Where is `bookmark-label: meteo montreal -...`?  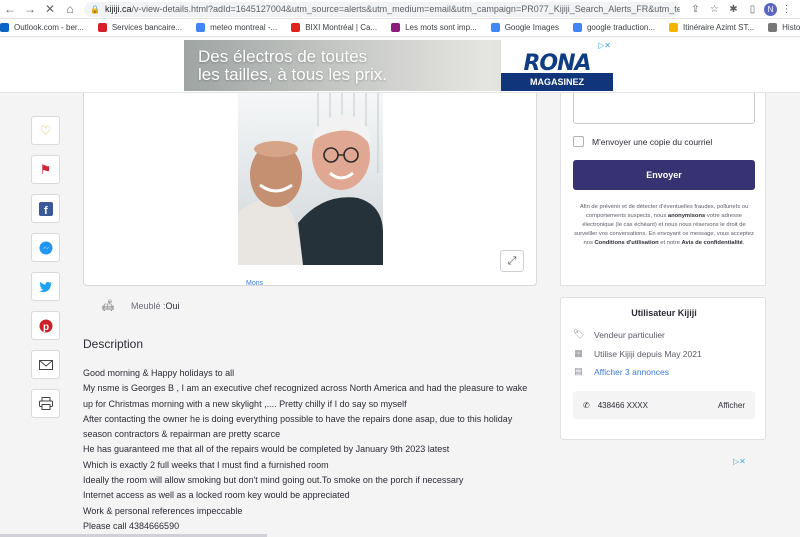 bookmark-label: meteo montreal -... is located at coordinates (244, 27).